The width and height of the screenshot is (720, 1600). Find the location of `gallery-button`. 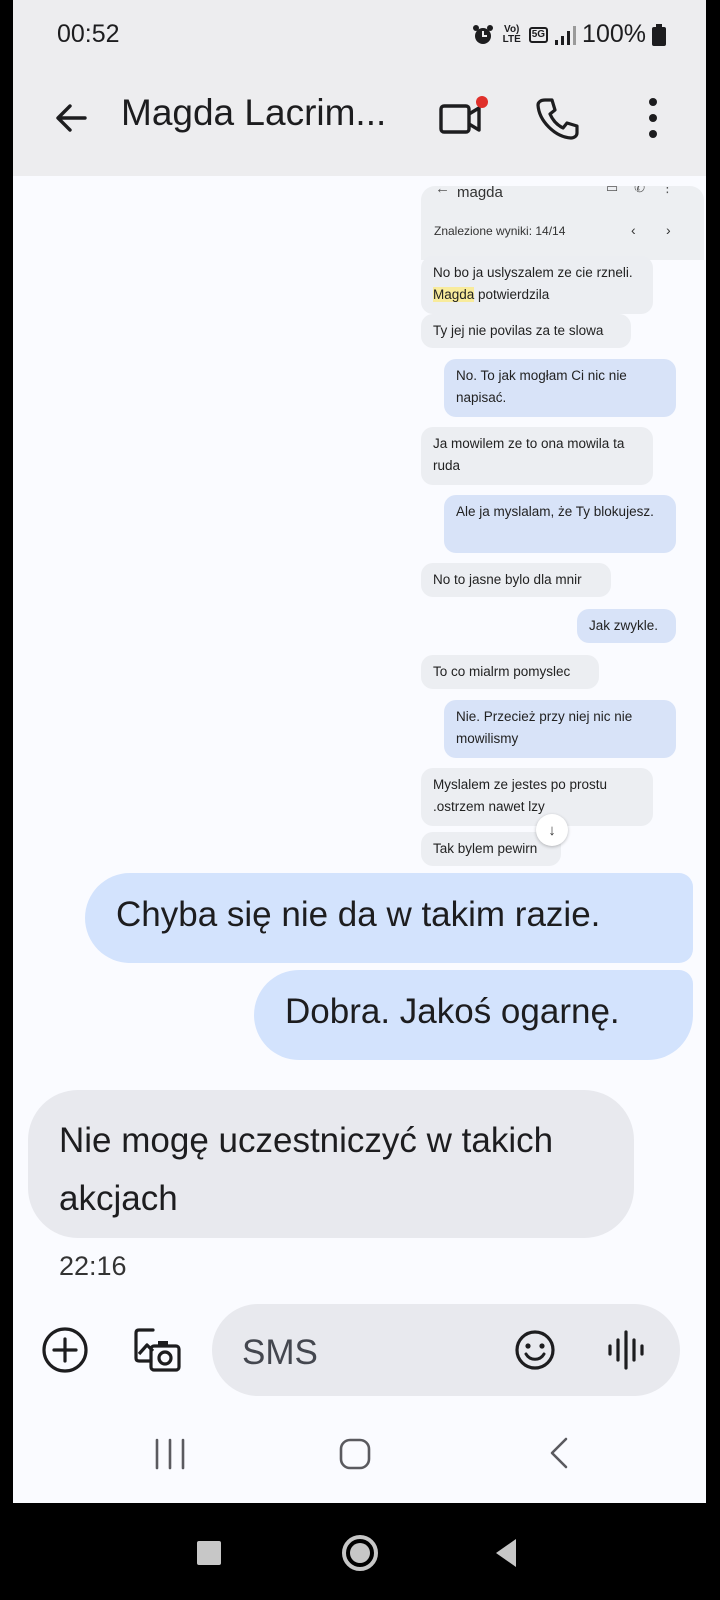

gallery-button is located at coordinates (157, 1350).